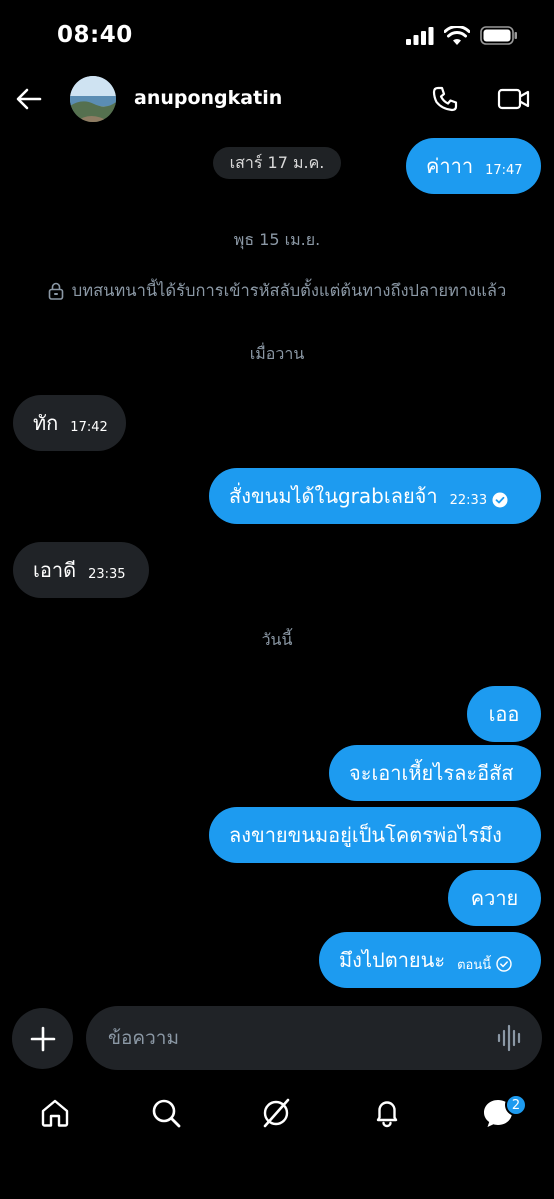  Describe the element at coordinates (365, 835) in the screenshot. I see `message-text: ลงขายขนมอยู่เป็นโคตรพ่อไรมึง` at that location.